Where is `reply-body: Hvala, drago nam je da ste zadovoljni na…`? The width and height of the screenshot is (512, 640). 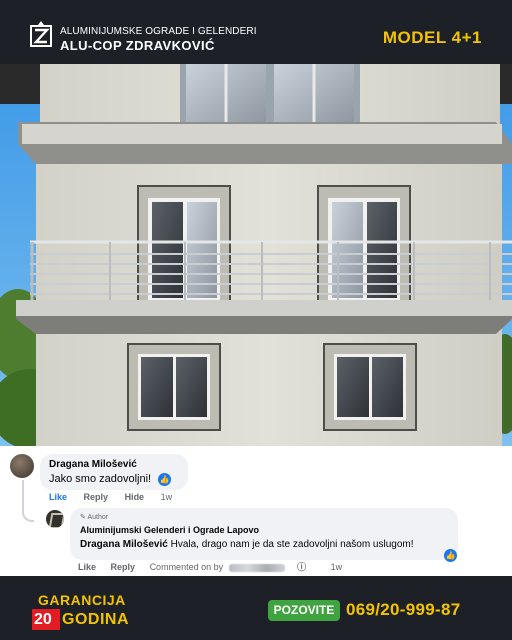
reply-body: Hvala, drago nam je da ste zadovoljni na… is located at coordinates (290, 544).